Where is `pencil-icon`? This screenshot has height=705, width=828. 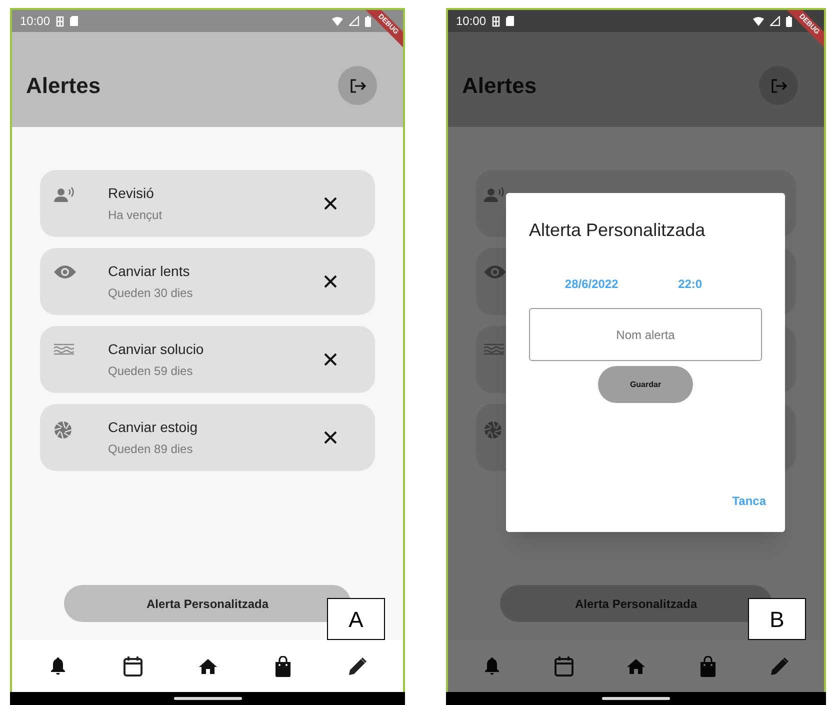 pencil-icon is located at coordinates (357, 666).